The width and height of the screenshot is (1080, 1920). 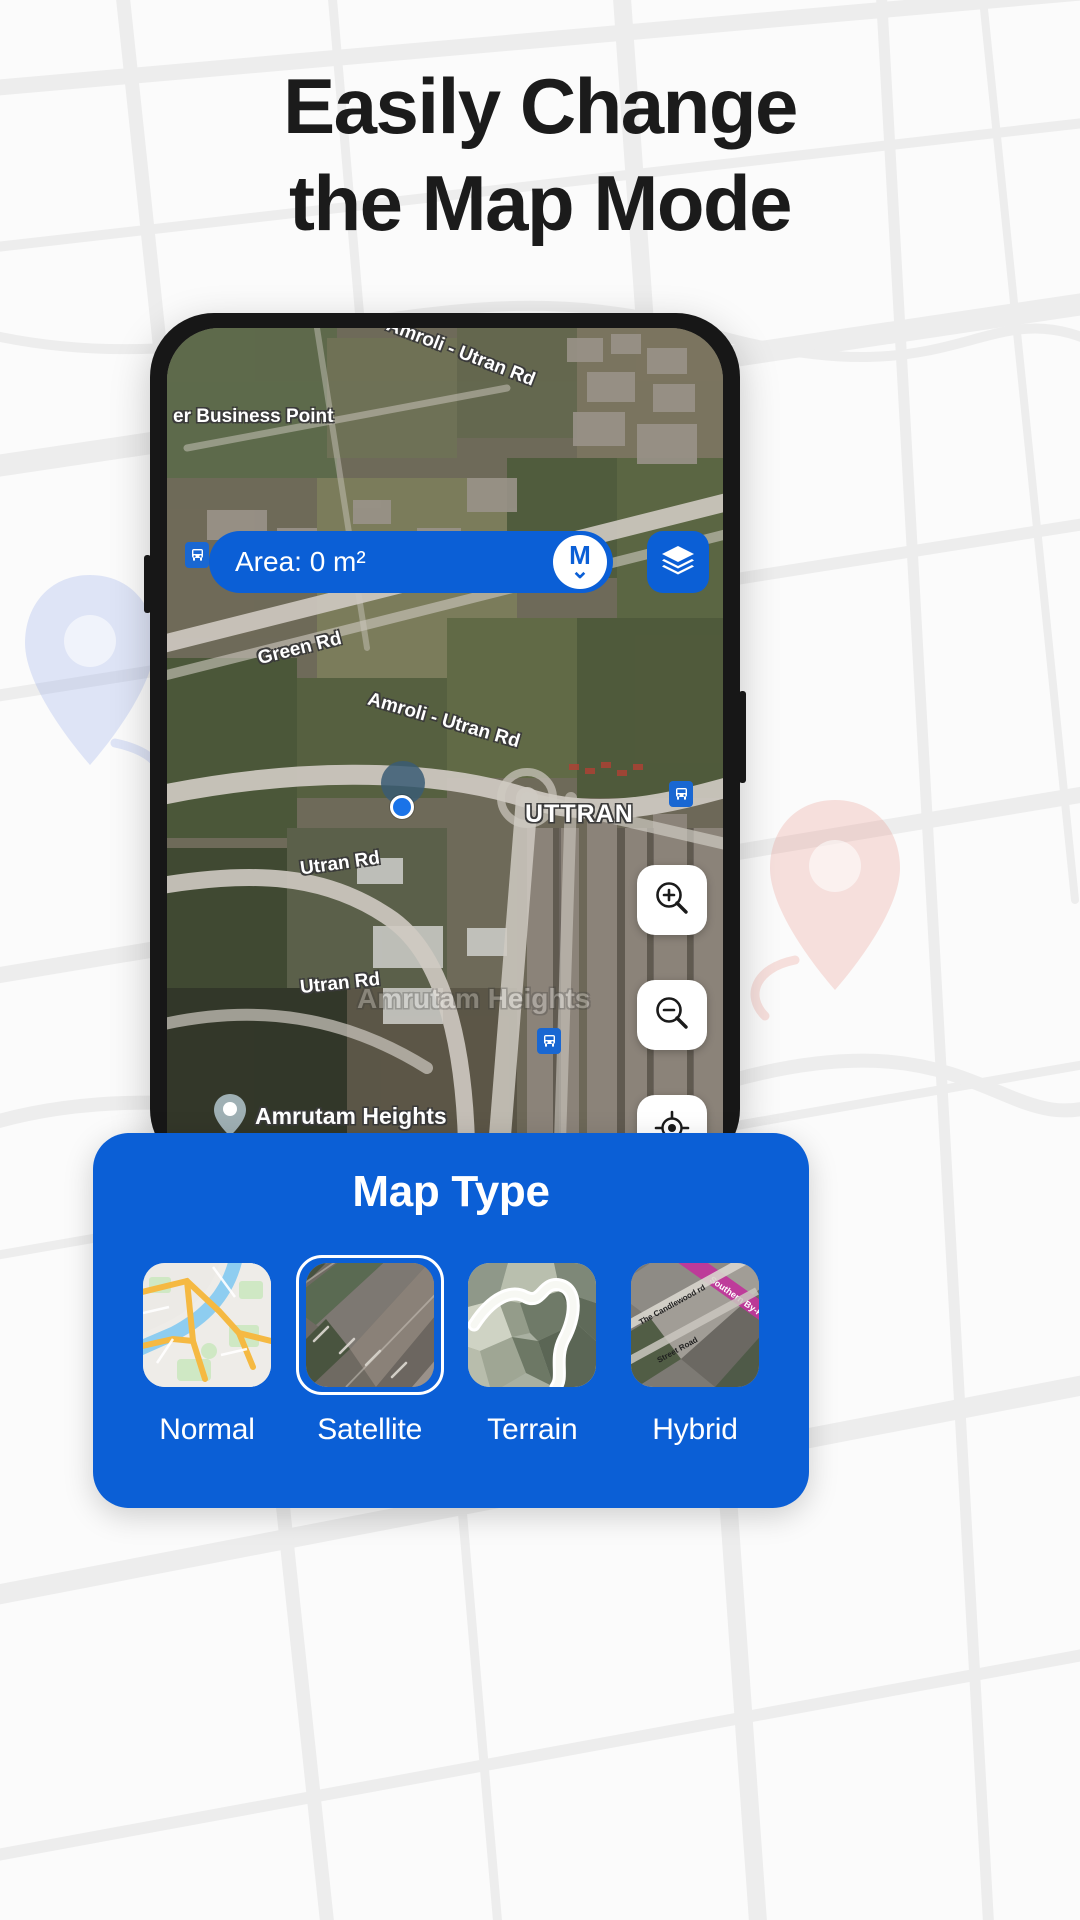 What do you see at coordinates (451, 1191) in the screenshot?
I see `map-type-title: Map Type` at bounding box center [451, 1191].